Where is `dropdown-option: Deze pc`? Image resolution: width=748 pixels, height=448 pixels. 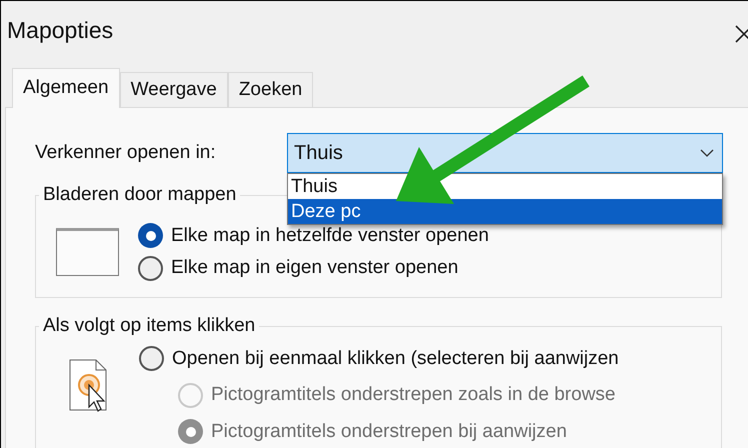 dropdown-option: Deze pc is located at coordinates (505, 211).